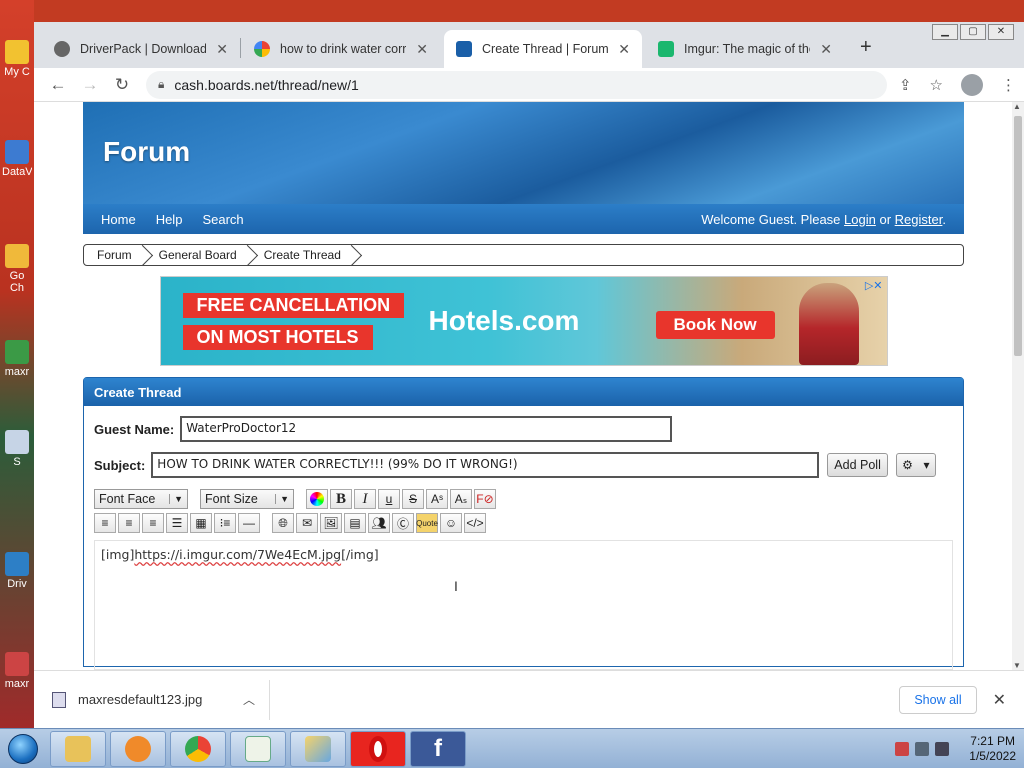  What do you see at coordinates (945, 32) in the screenshot?
I see `minimize-button: ▁` at bounding box center [945, 32].